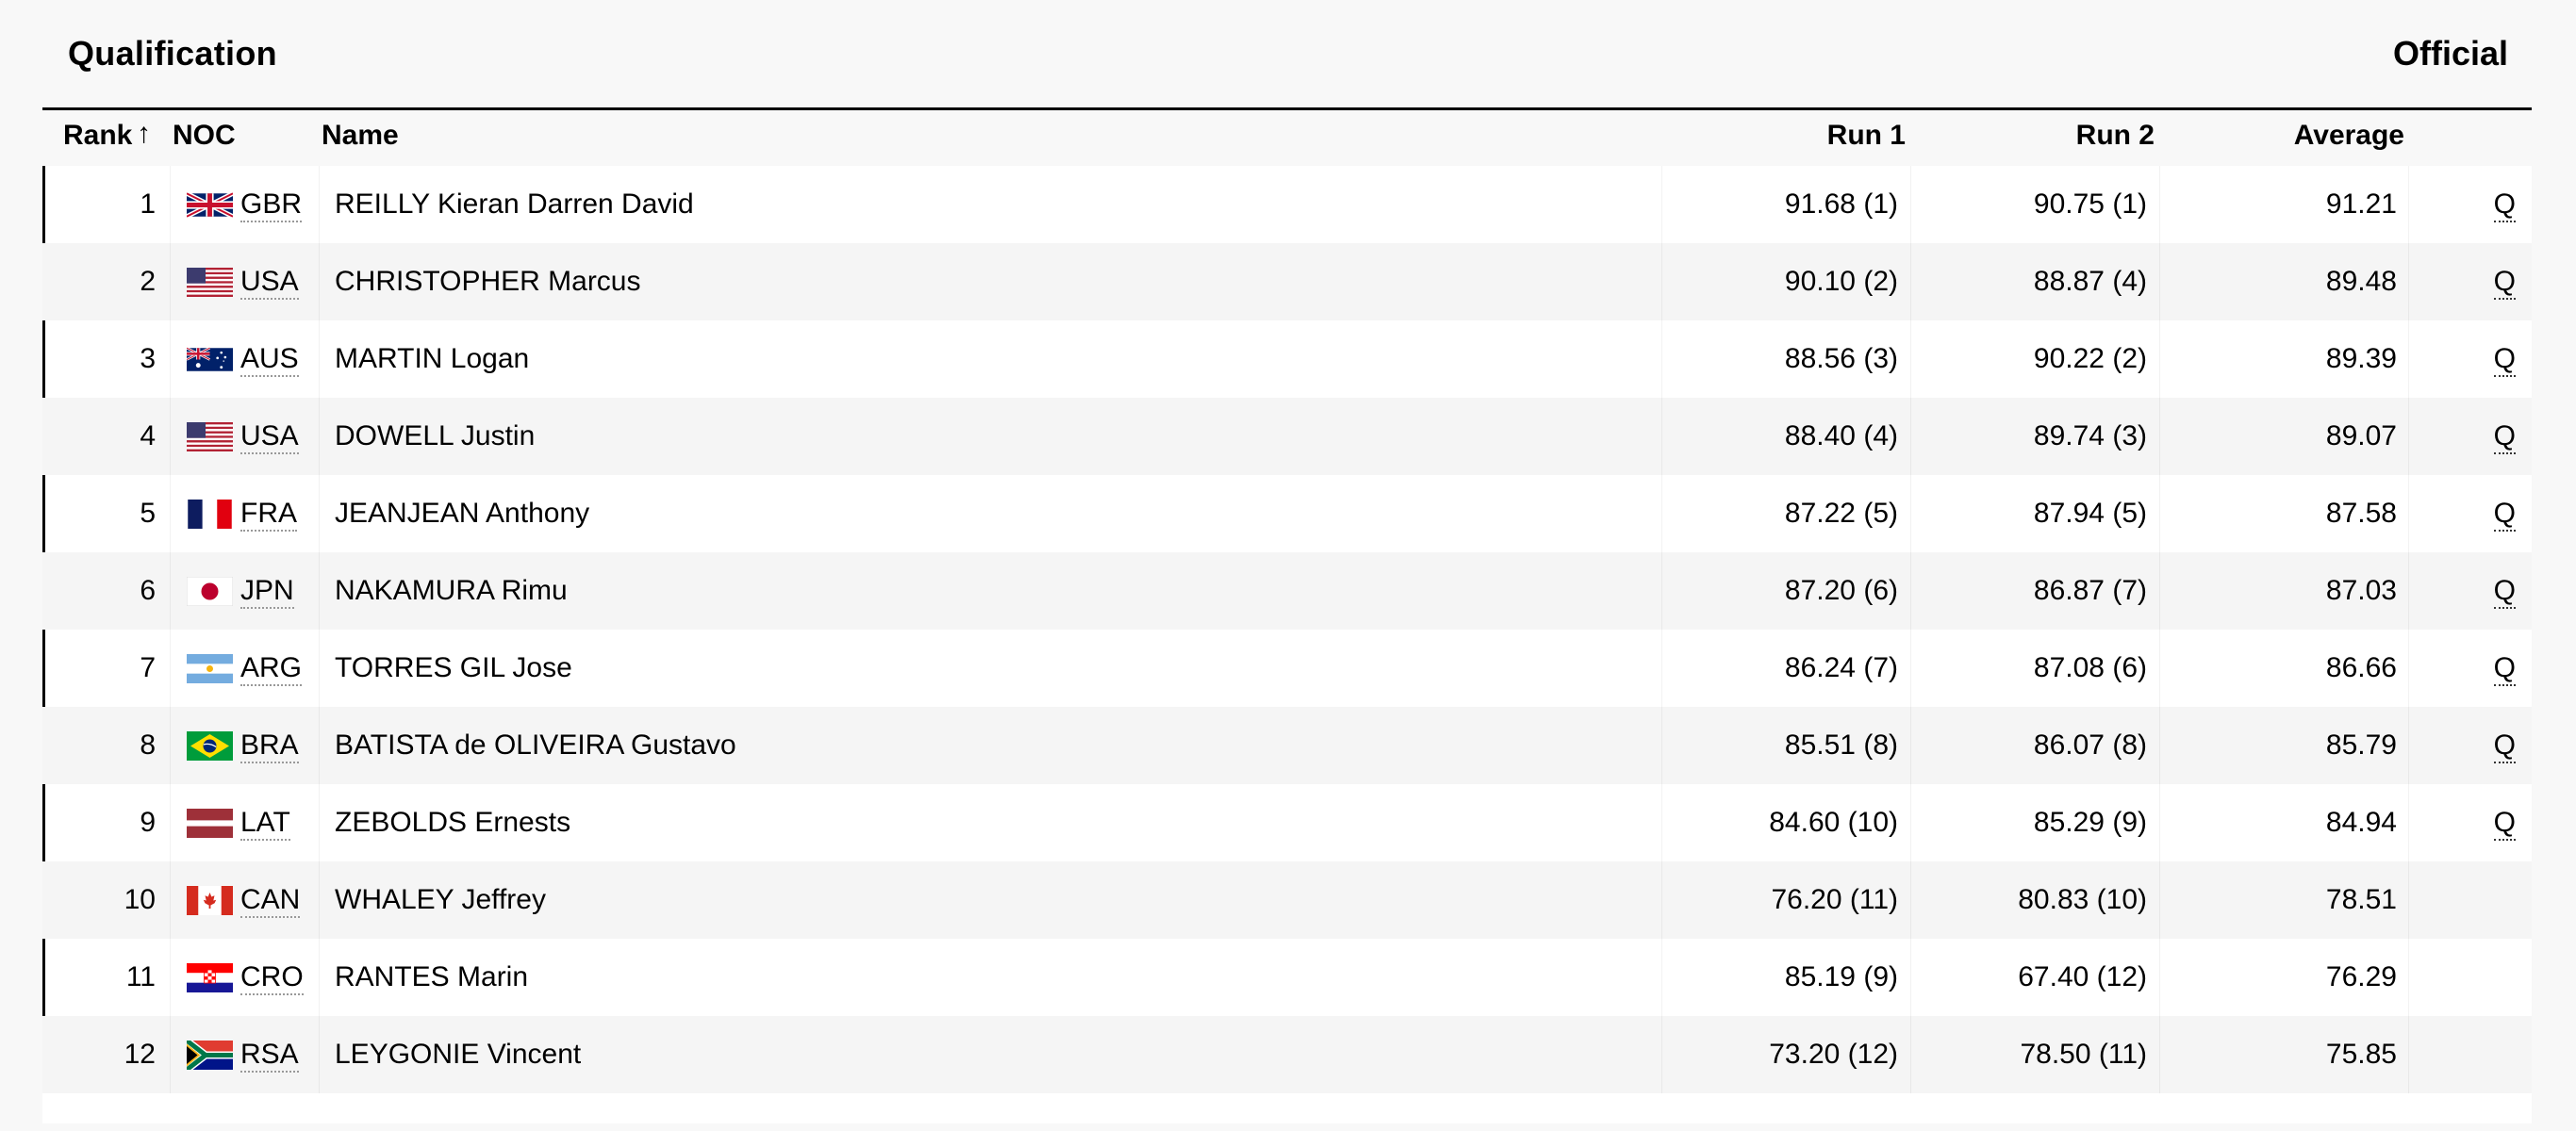  I want to click on run2-score: 85.29 (9), so click(2090, 822).